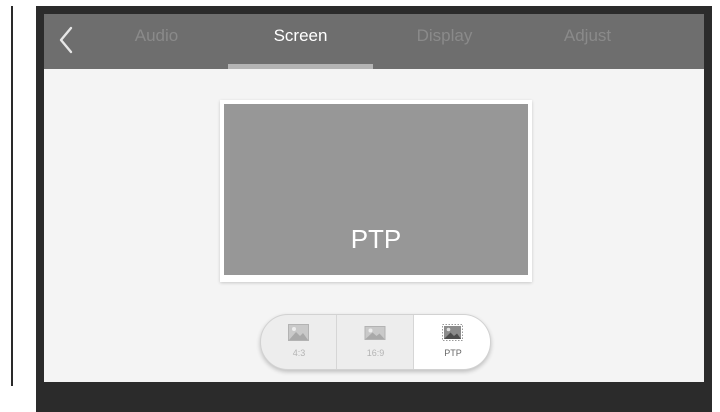  I want to click on aspect-option-label: 4:3, so click(299, 353).